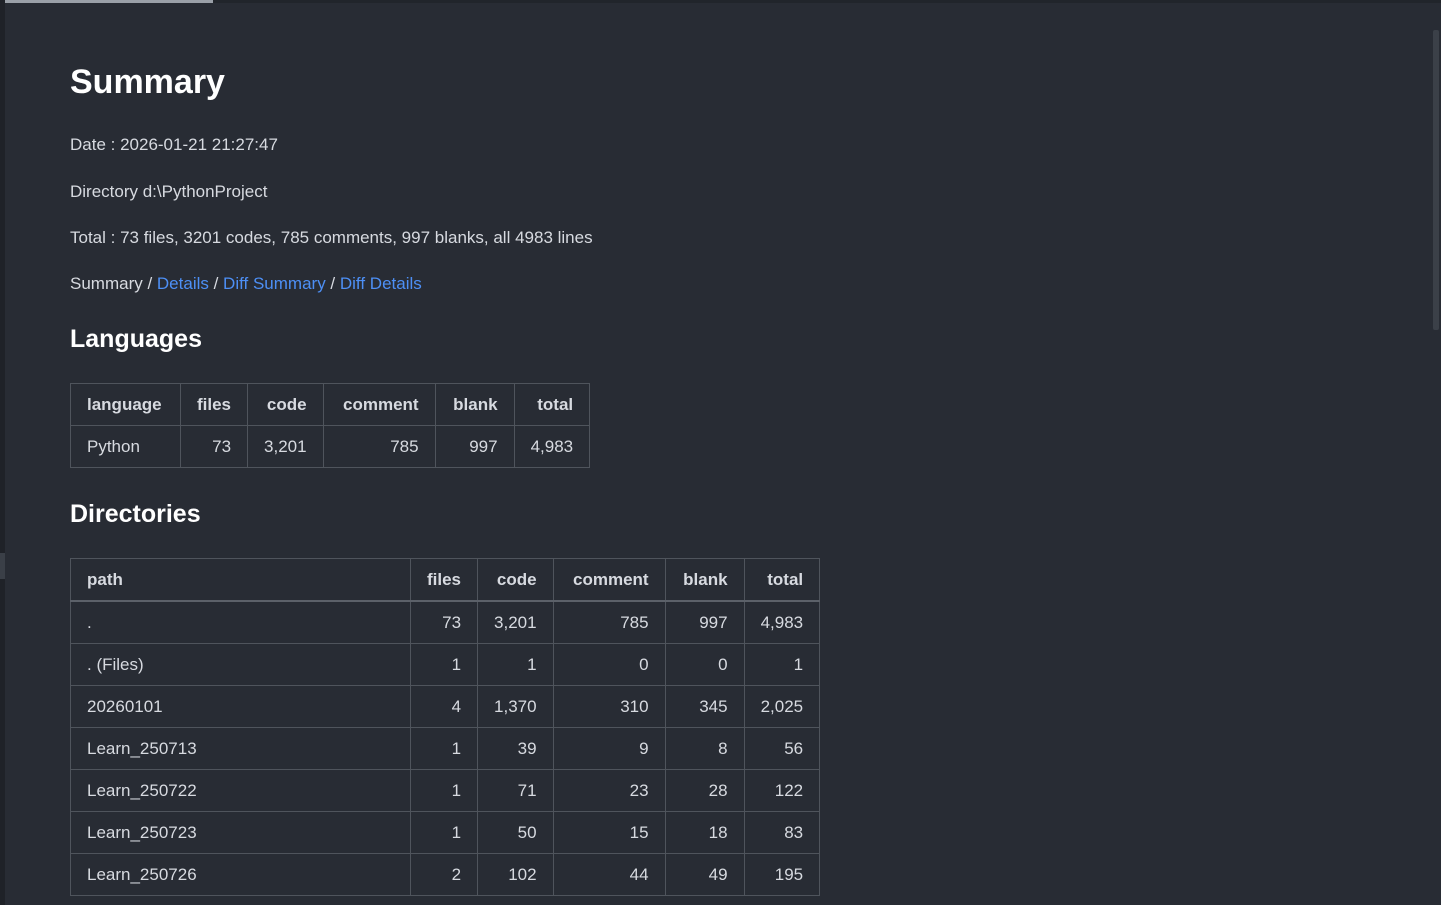 The height and width of the screenshot is (905, 1441). Describe the element at coordinates (147, 82) in the screenshot. I see `page-title: Summary` at that location.